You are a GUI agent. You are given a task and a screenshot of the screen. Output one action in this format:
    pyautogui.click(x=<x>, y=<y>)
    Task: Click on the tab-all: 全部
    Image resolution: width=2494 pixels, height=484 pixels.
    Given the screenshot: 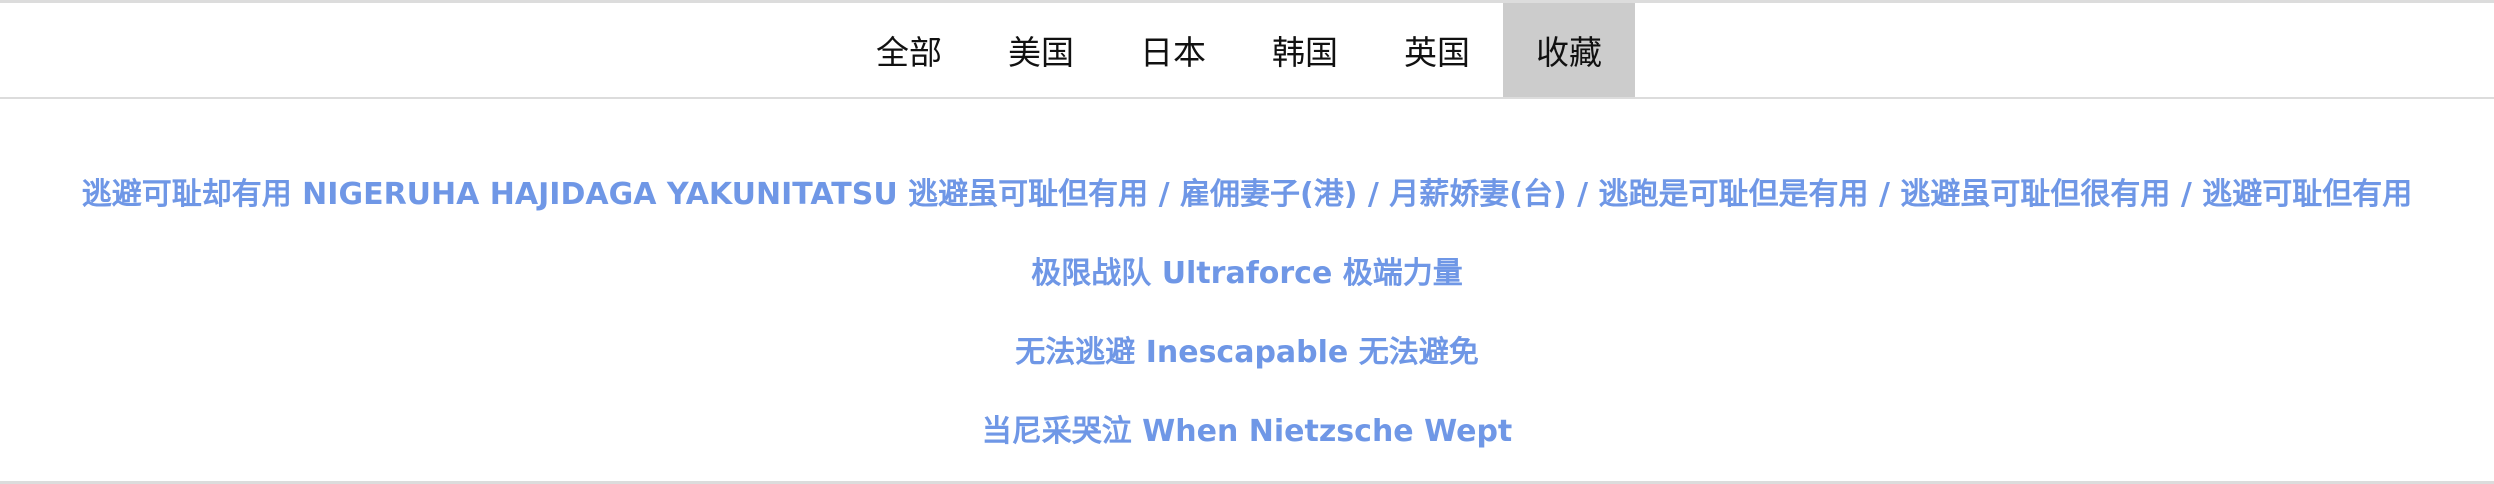 What is the action you would take?
    pyautogui.click(x=909, y=50)
    